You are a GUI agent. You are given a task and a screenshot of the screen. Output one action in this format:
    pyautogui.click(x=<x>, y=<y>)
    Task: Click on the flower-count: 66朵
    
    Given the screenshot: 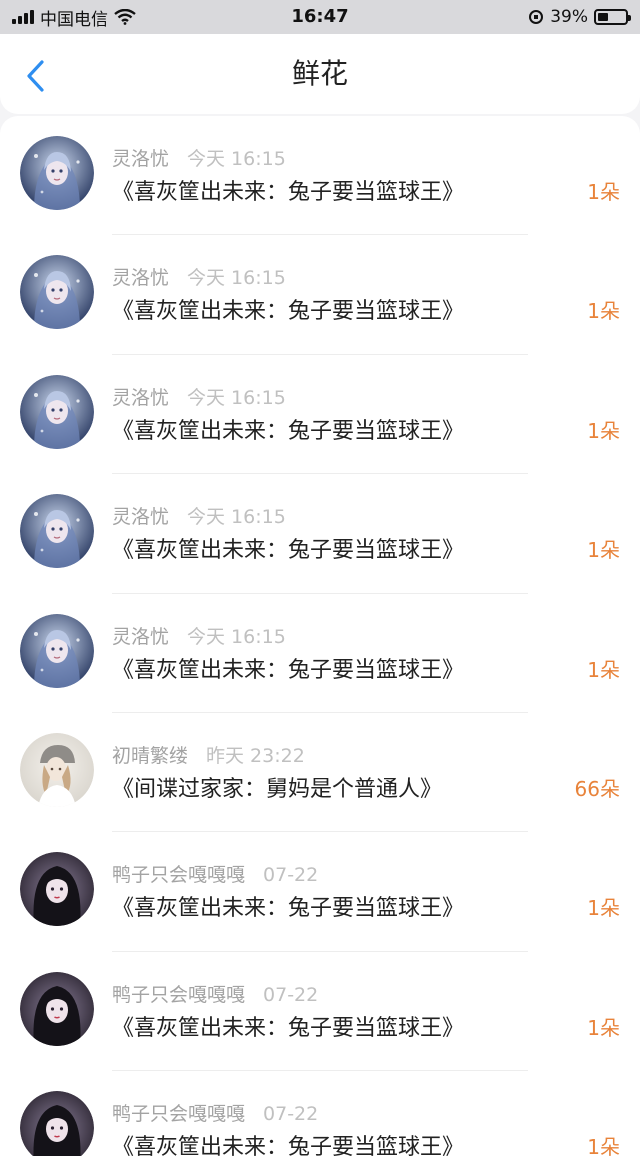 What is the action you would take?
    pyautogui.click(x=597, y=788)
    